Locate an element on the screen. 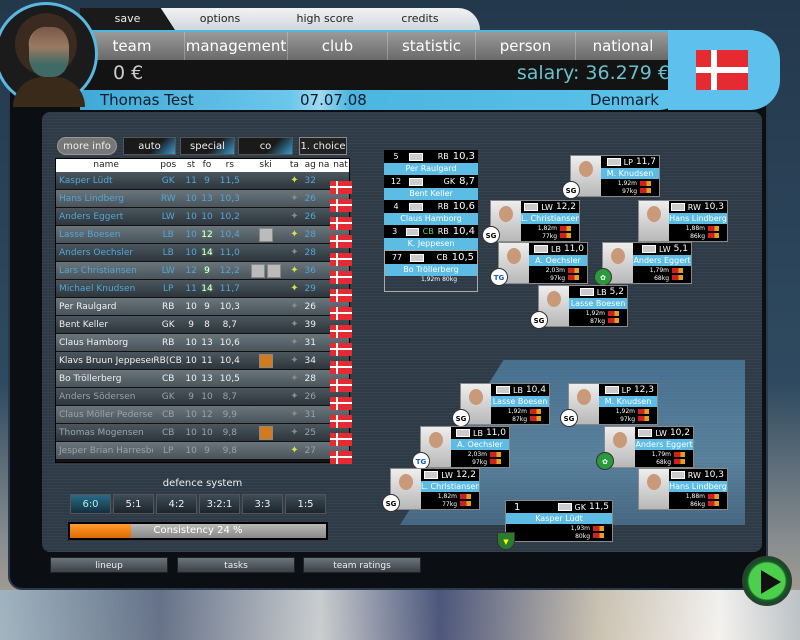 This screenshot has height=640, width=800. player-pos: RW is located at coordinates (168, 198).